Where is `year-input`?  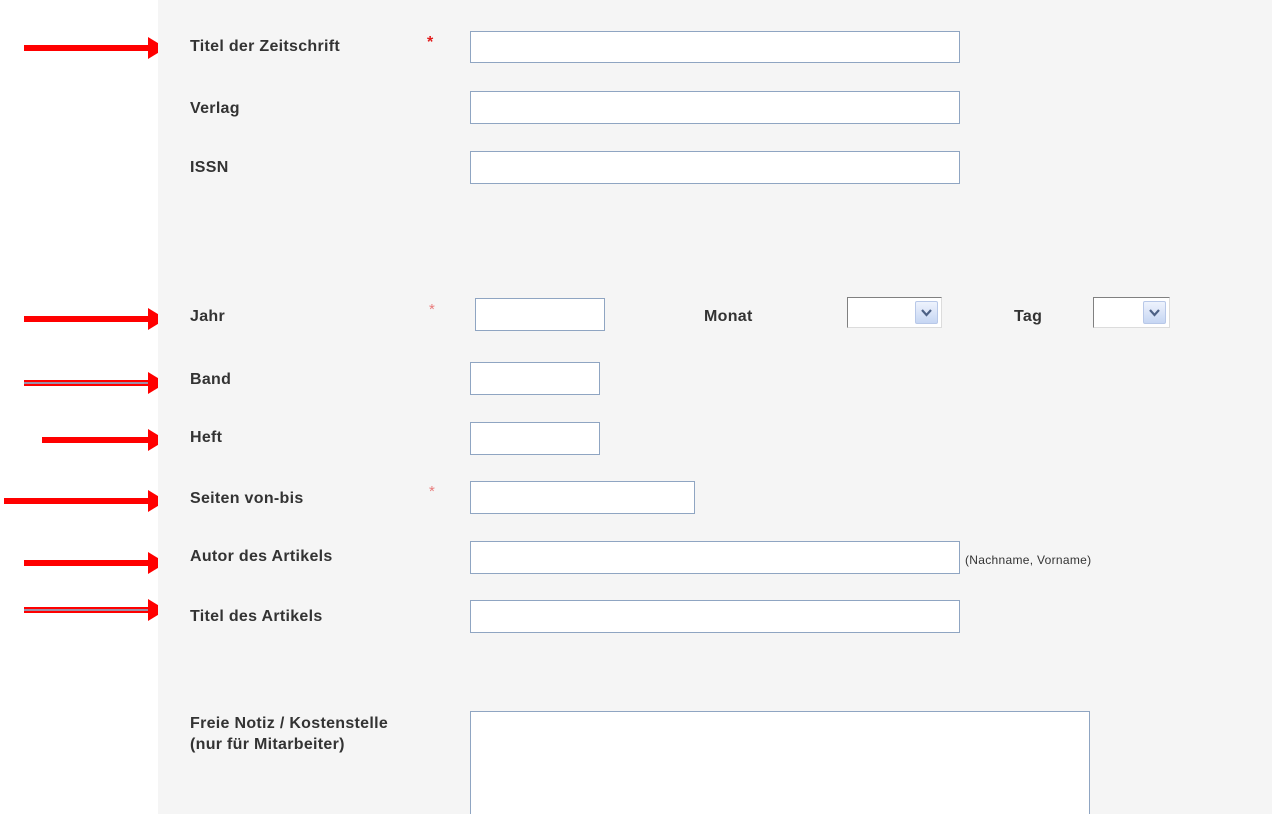 year-input is located at coordinates (540, 314).